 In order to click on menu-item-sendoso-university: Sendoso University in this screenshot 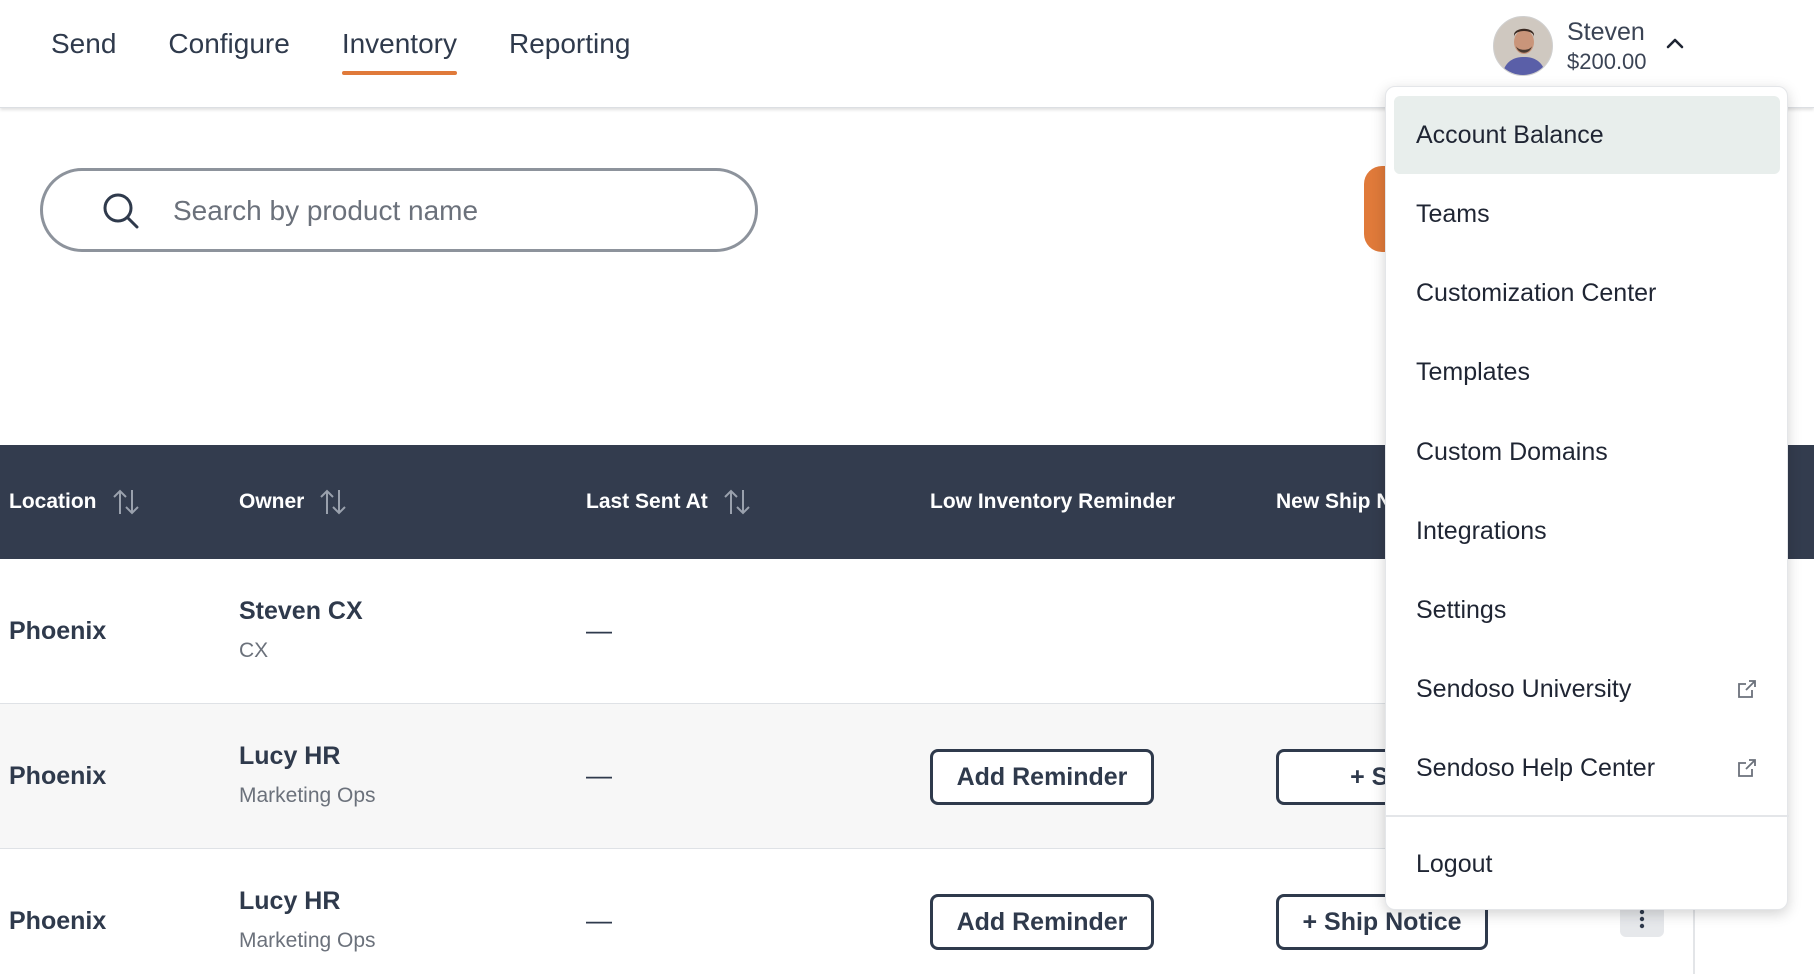, I will do `click(1587, 689)`.